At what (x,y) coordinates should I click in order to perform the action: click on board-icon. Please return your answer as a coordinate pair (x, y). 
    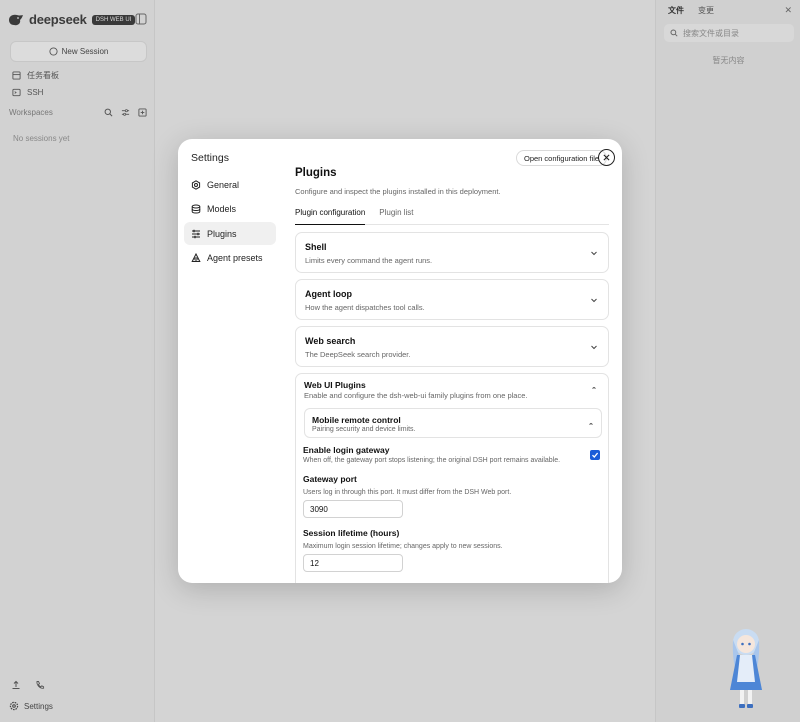
    Looking at the image, I should click on (16, 75).